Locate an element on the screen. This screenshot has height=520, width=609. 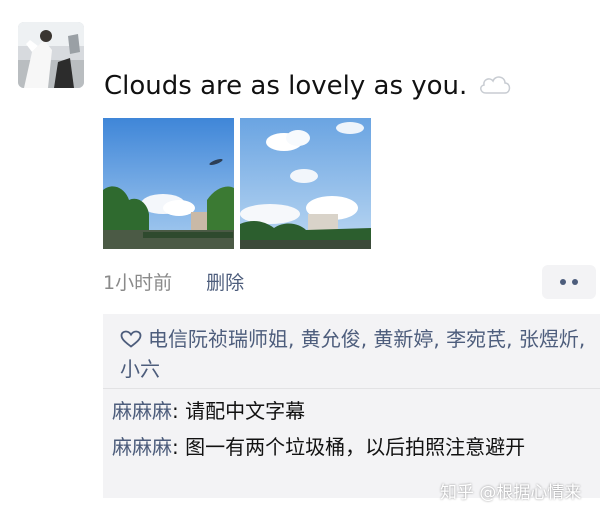
delete-button: 删除 is located at coordinates (225, 283).